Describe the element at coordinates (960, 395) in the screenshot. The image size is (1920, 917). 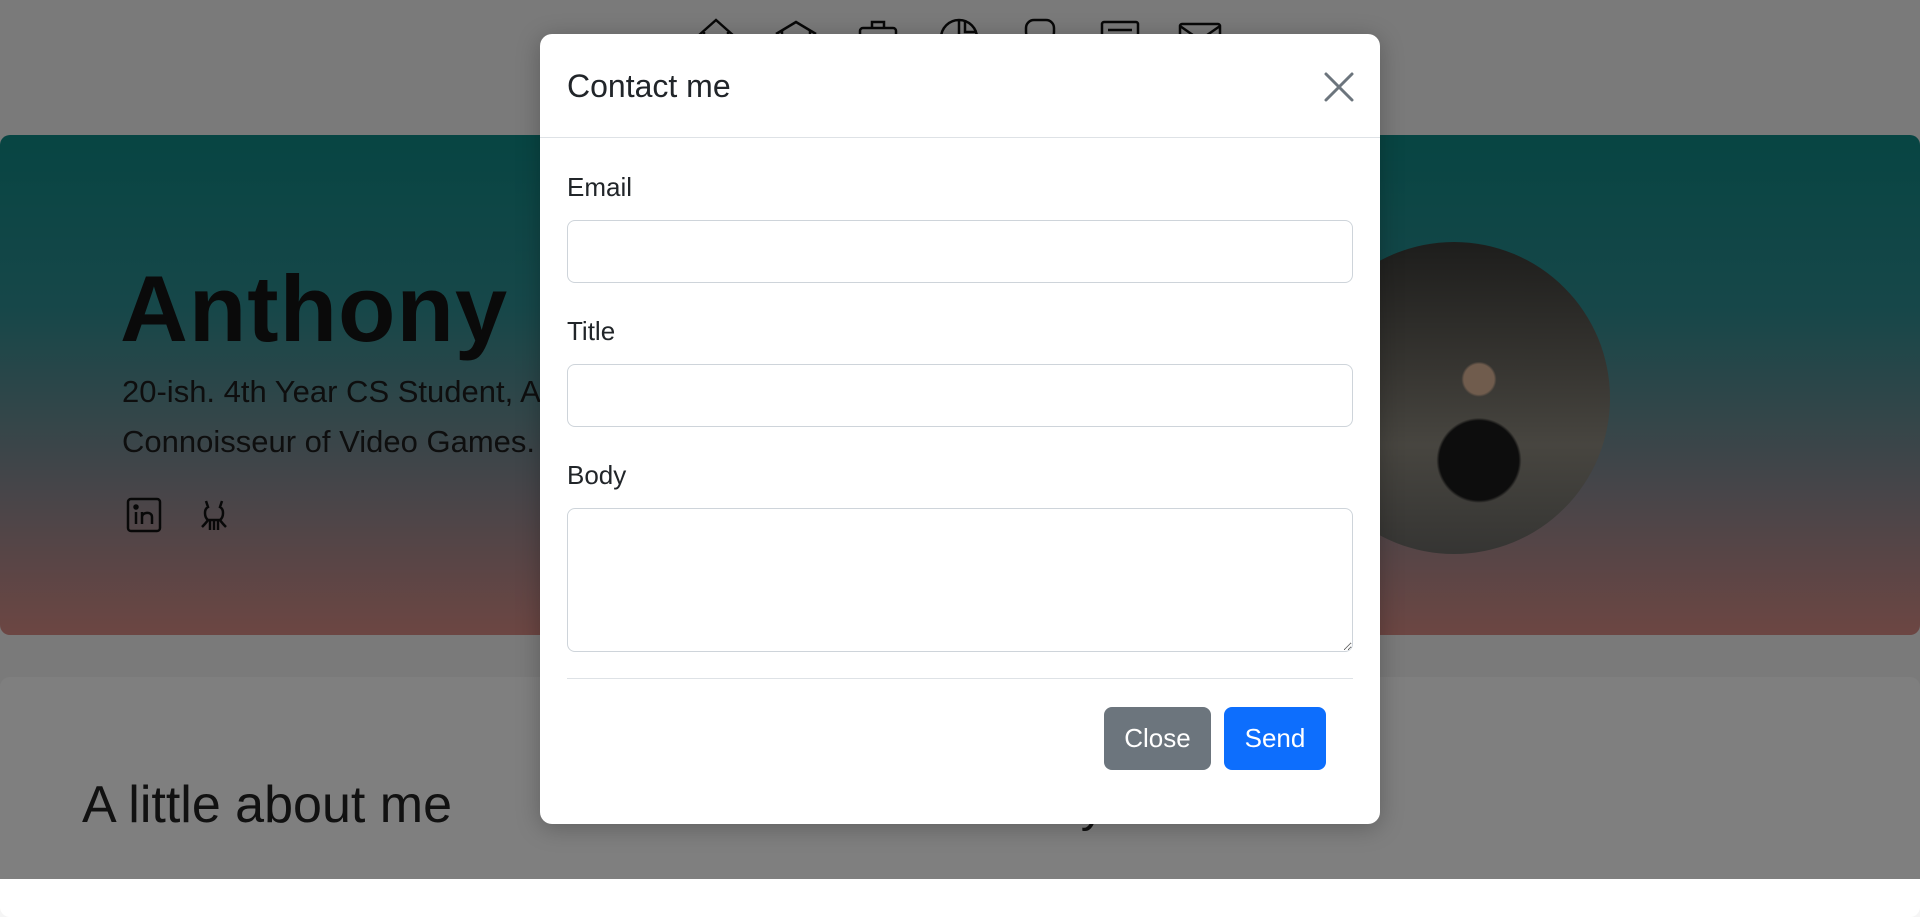
I see `title-field` at that location.